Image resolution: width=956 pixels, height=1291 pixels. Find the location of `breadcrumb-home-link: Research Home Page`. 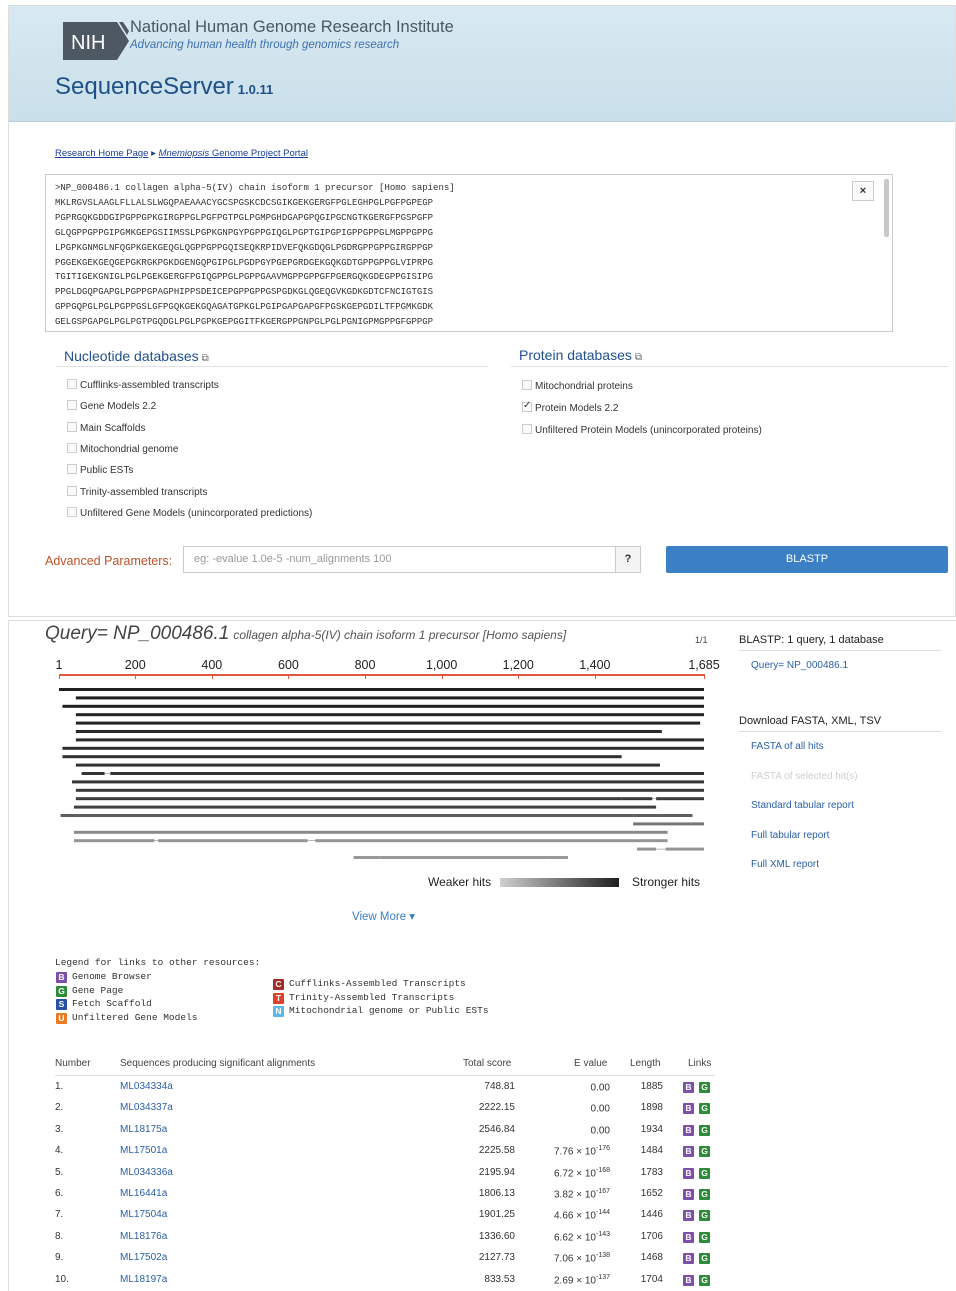

breadcrumb-home-link: Research Home Page is located at coordinates (101, 153).